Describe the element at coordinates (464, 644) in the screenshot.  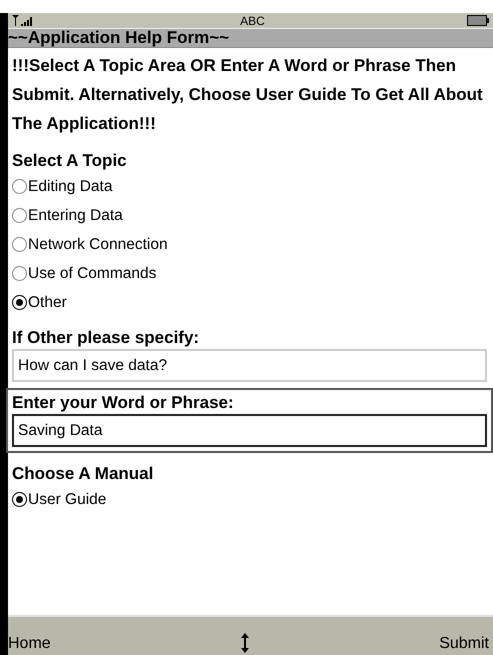
I see `submit-softkey: Submit` at that location.